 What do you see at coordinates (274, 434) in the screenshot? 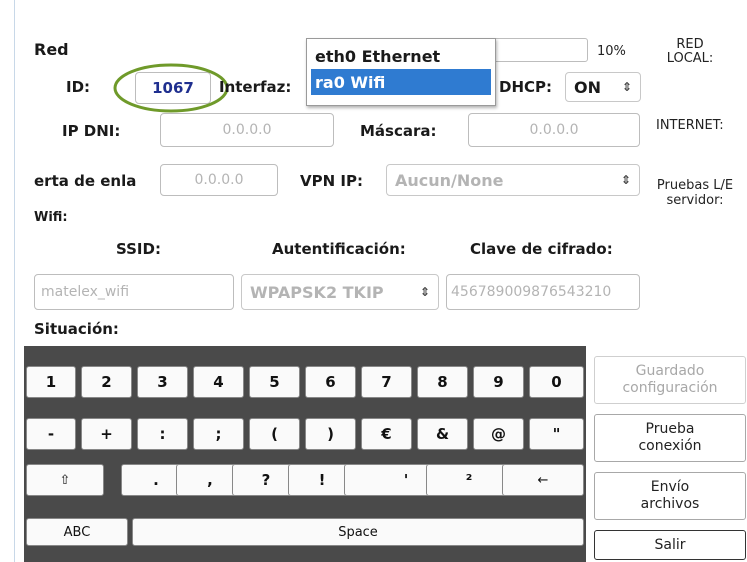
I see `key-open-paren: (` at bounding box center [274, 434].